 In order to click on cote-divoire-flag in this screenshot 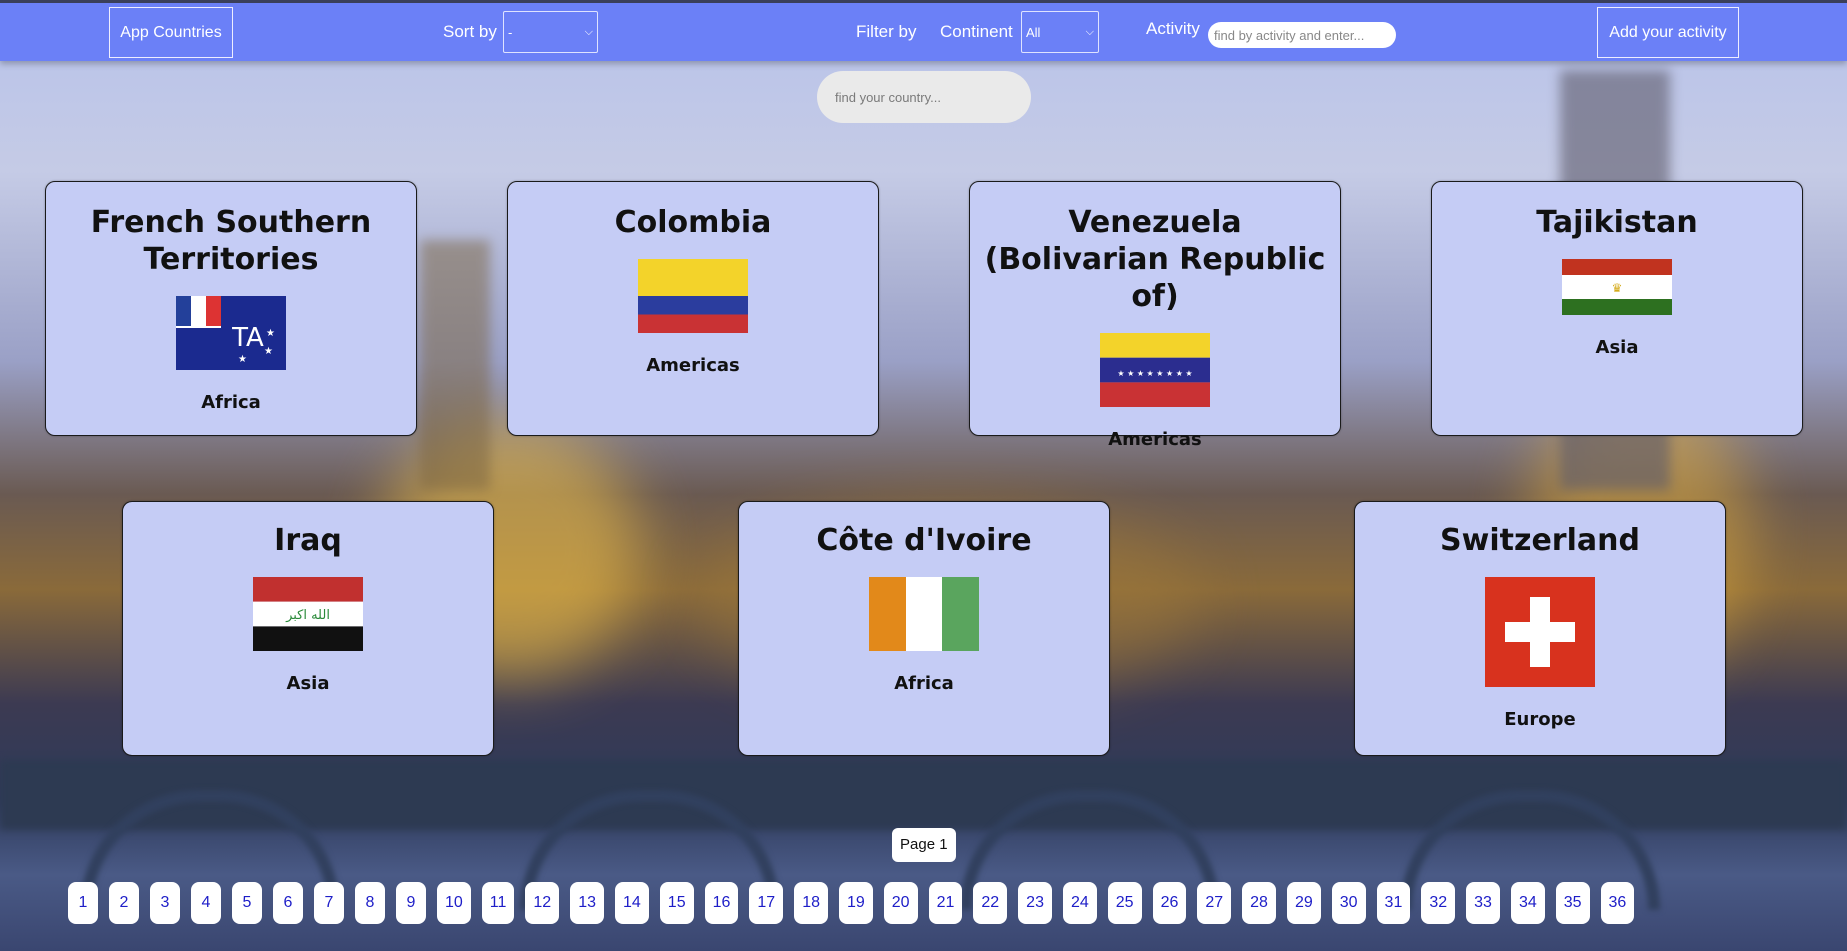, I will do `click(924, 614)`.